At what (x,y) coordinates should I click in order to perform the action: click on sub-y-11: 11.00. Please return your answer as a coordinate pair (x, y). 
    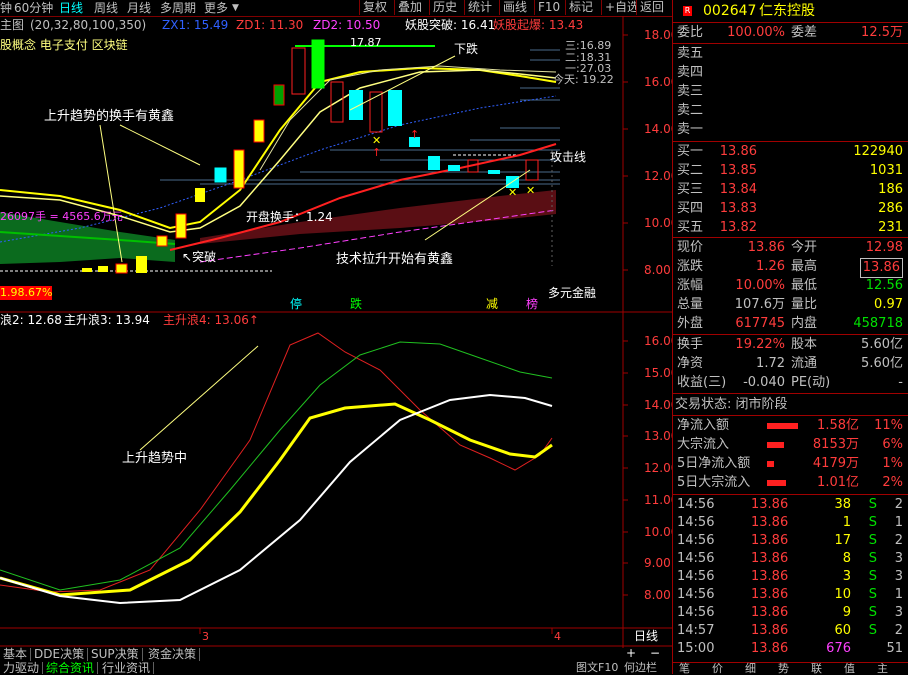
    Looking at the image, I should click on (661, 500).